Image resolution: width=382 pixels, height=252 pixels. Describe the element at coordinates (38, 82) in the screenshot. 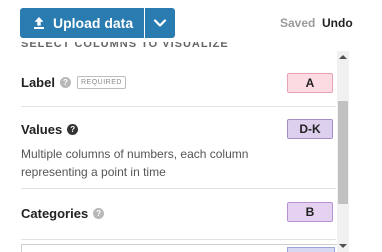

I see `field-label-name: Label` at that location.